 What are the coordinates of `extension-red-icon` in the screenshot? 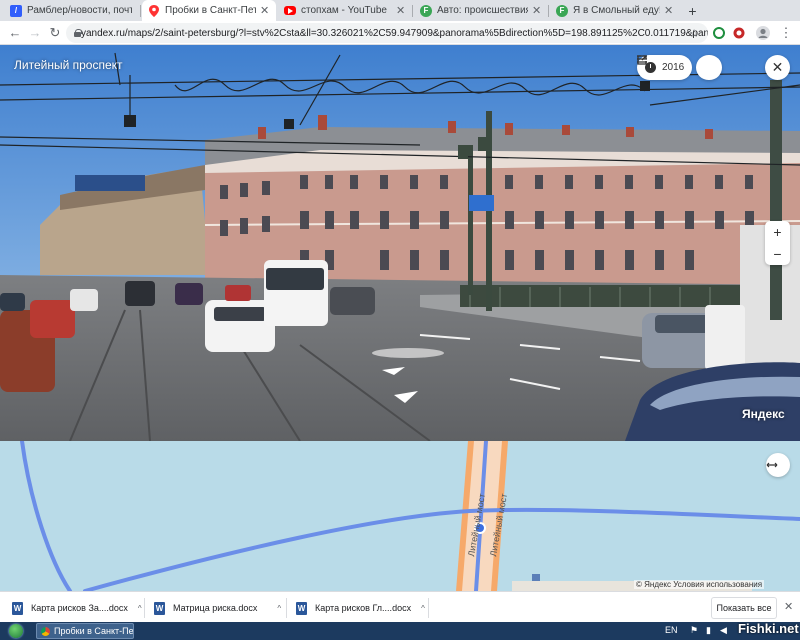 It's located at (739, 33).